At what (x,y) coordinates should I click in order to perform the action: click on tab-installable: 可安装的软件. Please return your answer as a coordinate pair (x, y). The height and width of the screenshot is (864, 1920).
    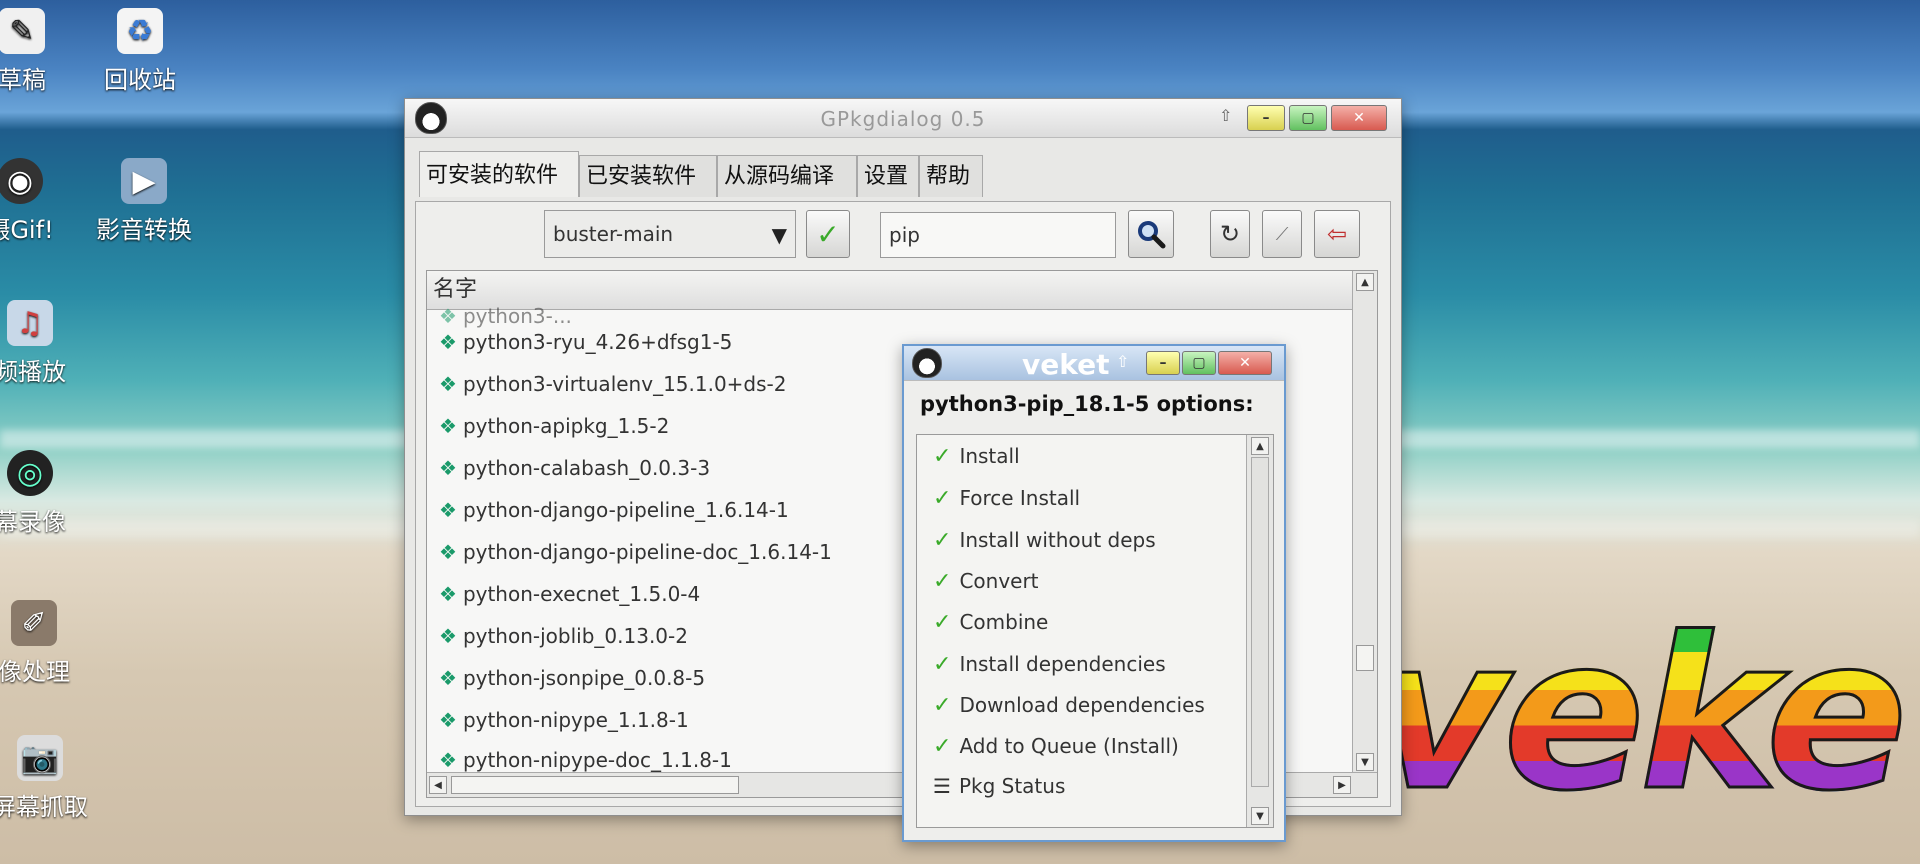
    Looking at the image, I should click on (499, 174).